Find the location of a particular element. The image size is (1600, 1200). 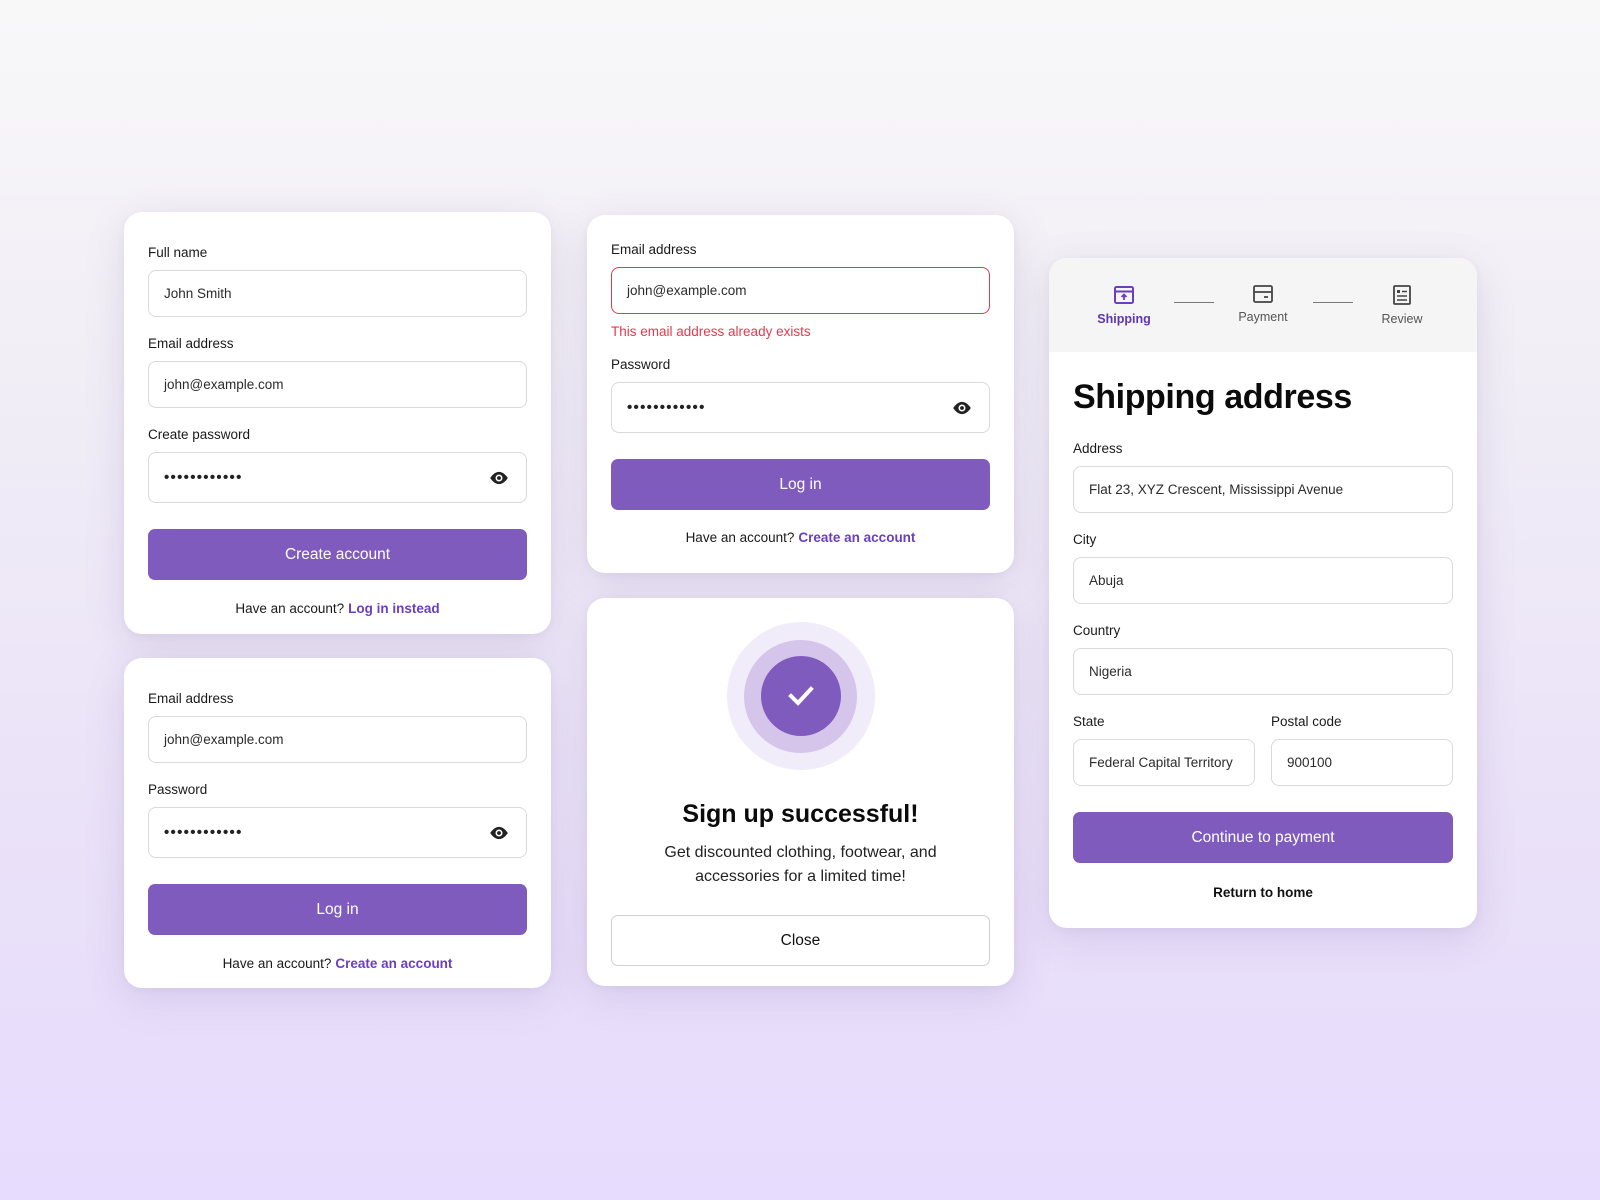

success-title: Sign up successful! is located at coordinates (800, 814).